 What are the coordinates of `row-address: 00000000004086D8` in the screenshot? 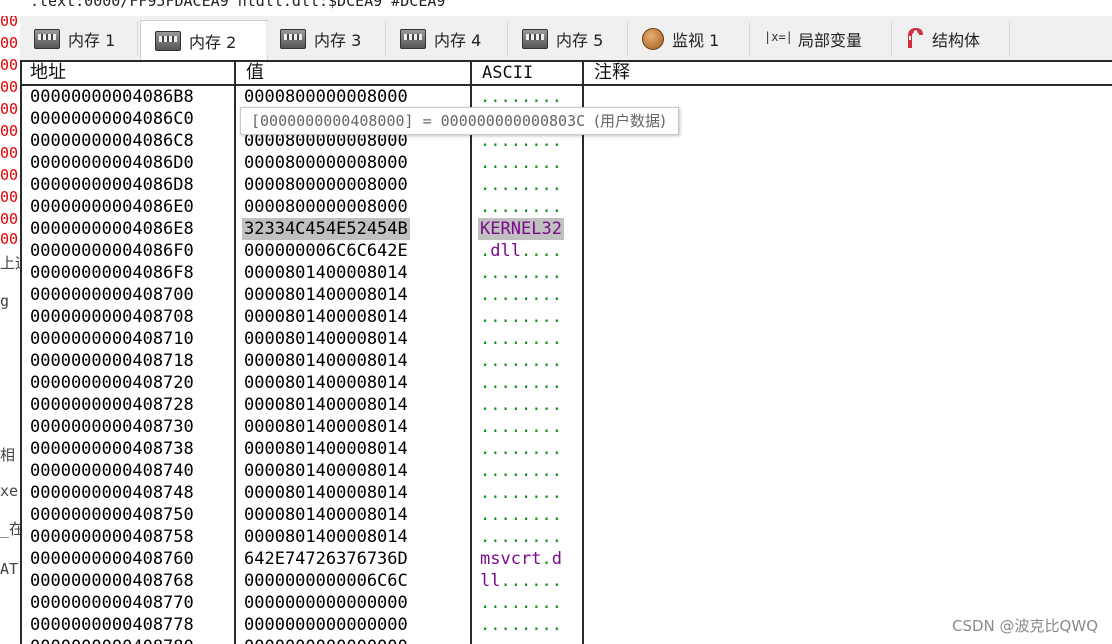 It's located at (112, 185).